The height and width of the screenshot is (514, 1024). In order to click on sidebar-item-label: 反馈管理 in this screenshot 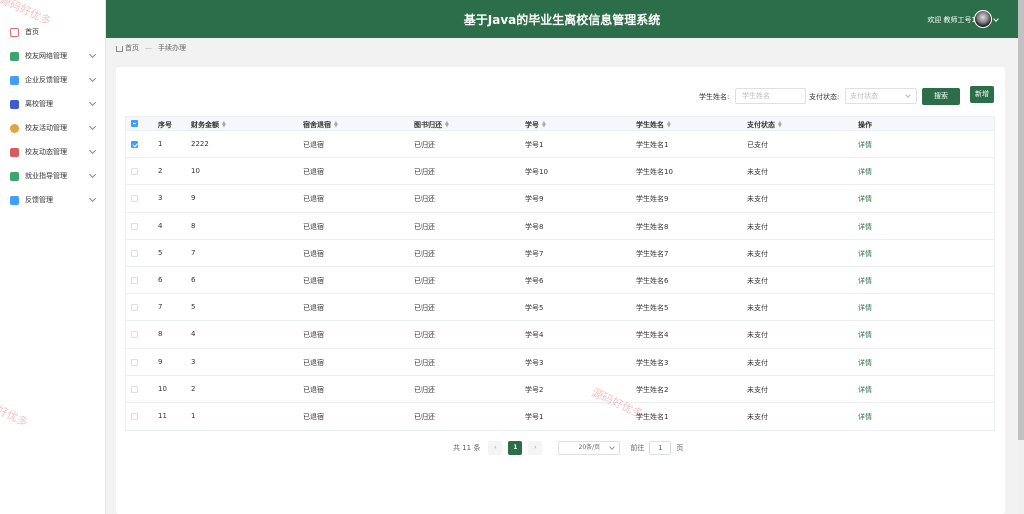, I will do `click(39, 200)`.